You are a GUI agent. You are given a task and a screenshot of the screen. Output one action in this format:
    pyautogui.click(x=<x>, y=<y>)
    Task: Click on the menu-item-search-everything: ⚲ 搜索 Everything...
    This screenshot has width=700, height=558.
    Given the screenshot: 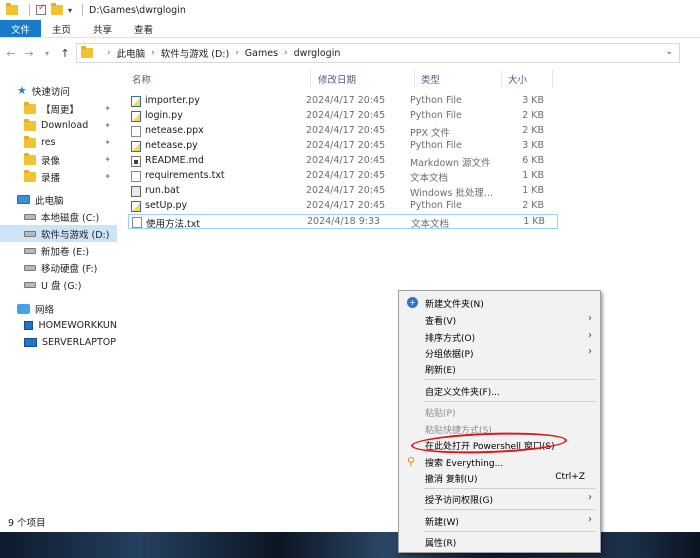 What is the action you would take?
    pyautogui.click(x=499, y=462)
    